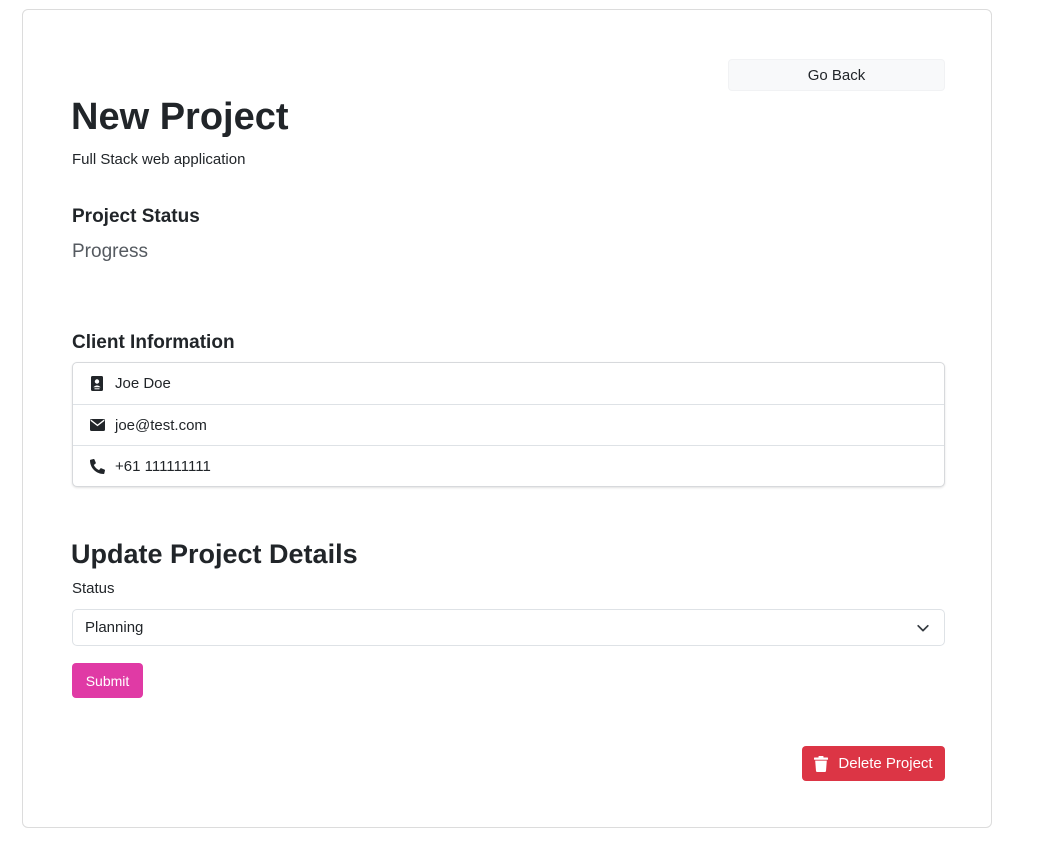 This screenshot has width=1041, height=865. What do you see at coordinates (114, 627) in the screenshot?
I see `status-select-value: Planning` at bounding box center [114, 627].